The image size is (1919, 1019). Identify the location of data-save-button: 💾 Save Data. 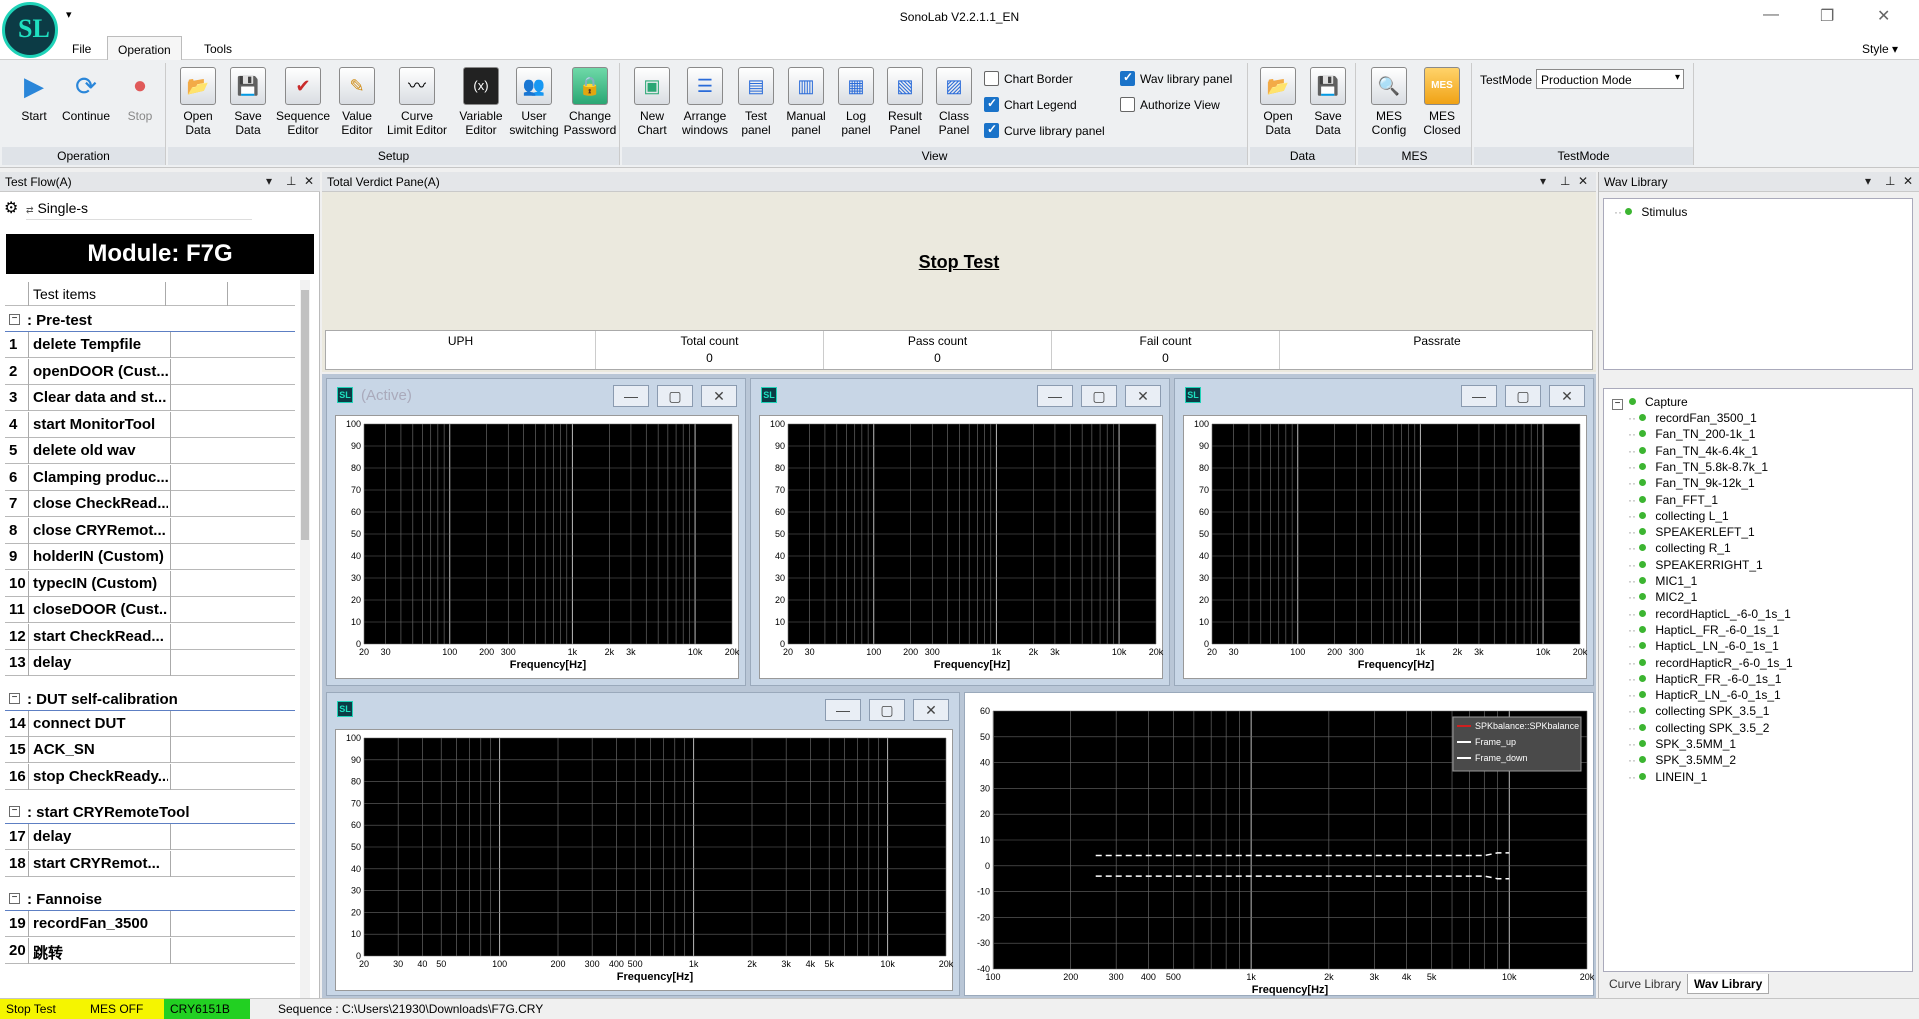
(1328, 102).